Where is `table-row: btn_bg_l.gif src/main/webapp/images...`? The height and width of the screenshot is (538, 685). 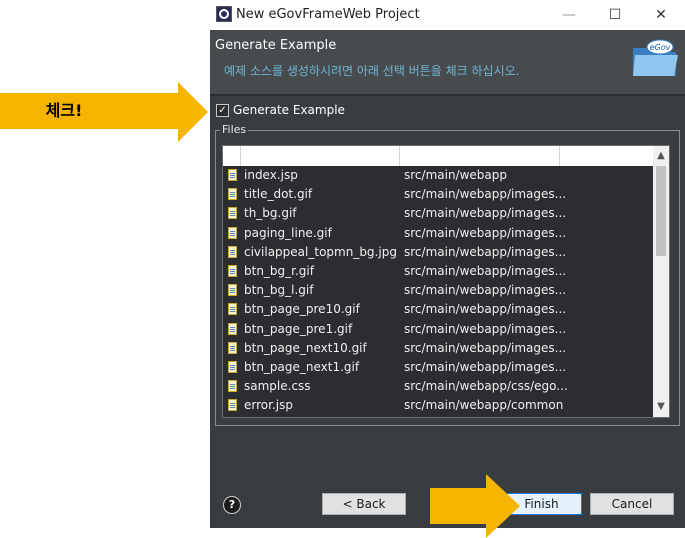 table-row: btn_bg_l.gif src/main/webapp/images... is located at coordinates (438, 290).